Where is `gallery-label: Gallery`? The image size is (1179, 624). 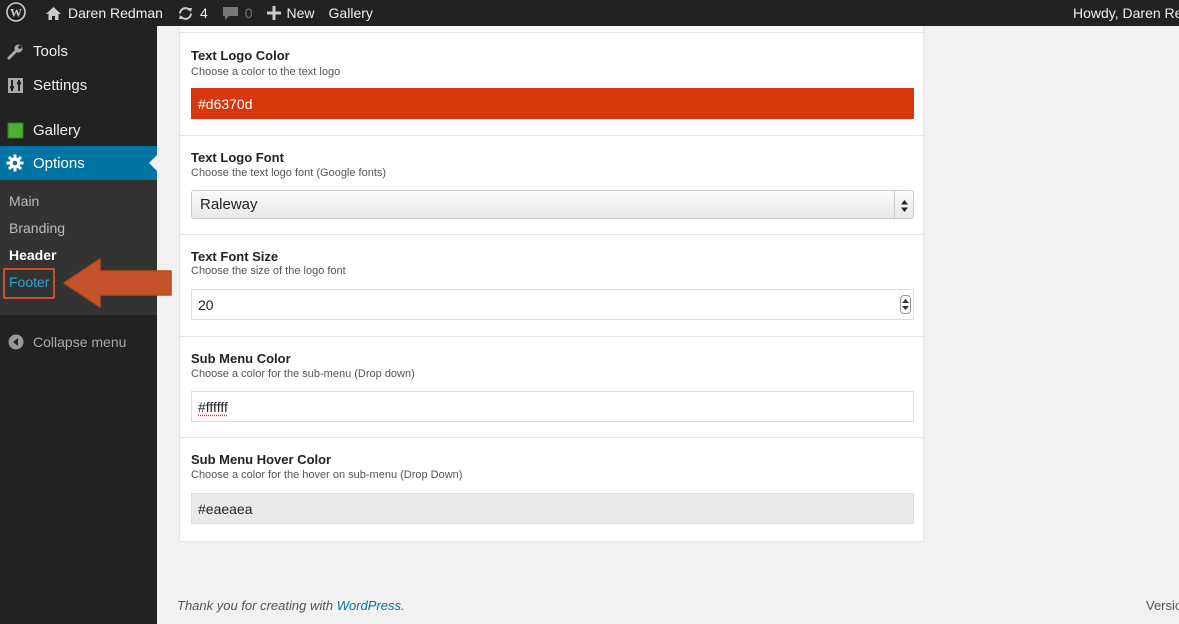 gallery-label: Gallery is located at coordinates (351, 13).